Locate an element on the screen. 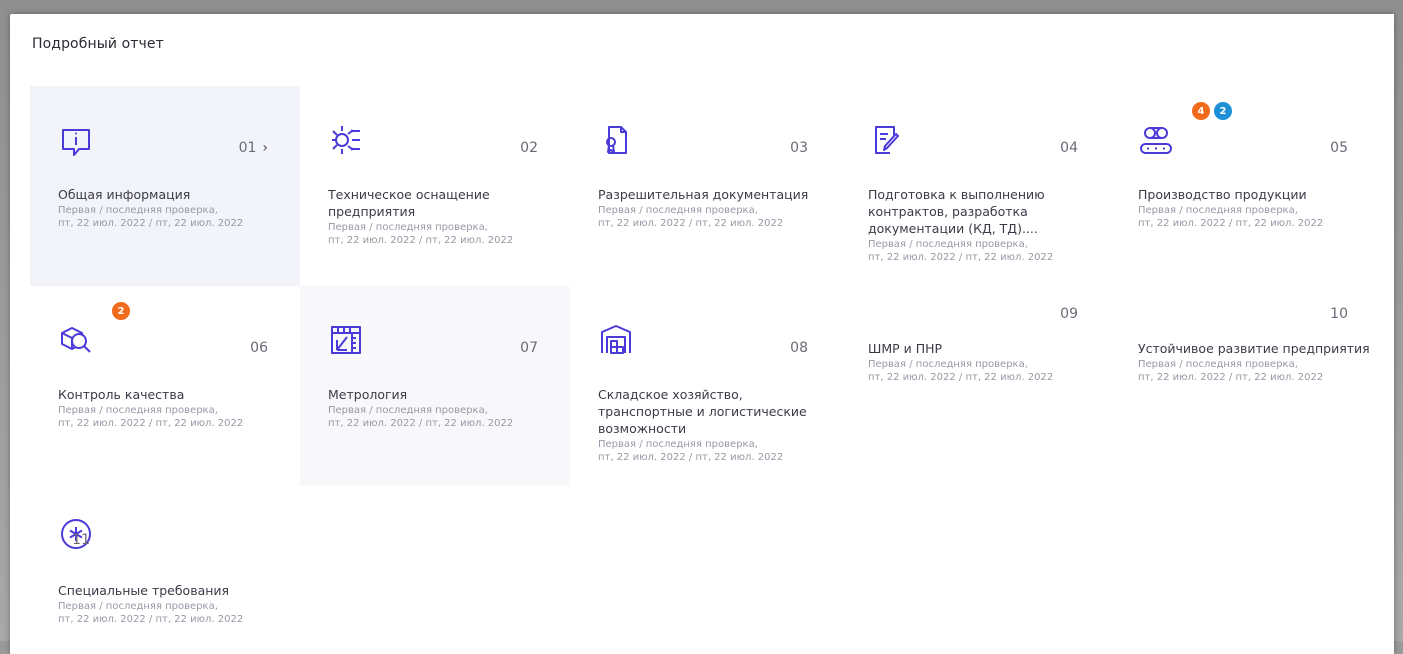  notification-badges: 2 is located at coordinates (121, 311).